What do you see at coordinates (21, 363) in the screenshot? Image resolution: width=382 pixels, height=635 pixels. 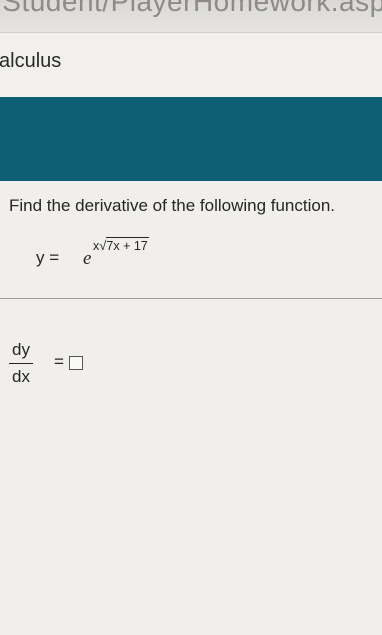 I see `fraction-bar` at bounding box center [21, 363].